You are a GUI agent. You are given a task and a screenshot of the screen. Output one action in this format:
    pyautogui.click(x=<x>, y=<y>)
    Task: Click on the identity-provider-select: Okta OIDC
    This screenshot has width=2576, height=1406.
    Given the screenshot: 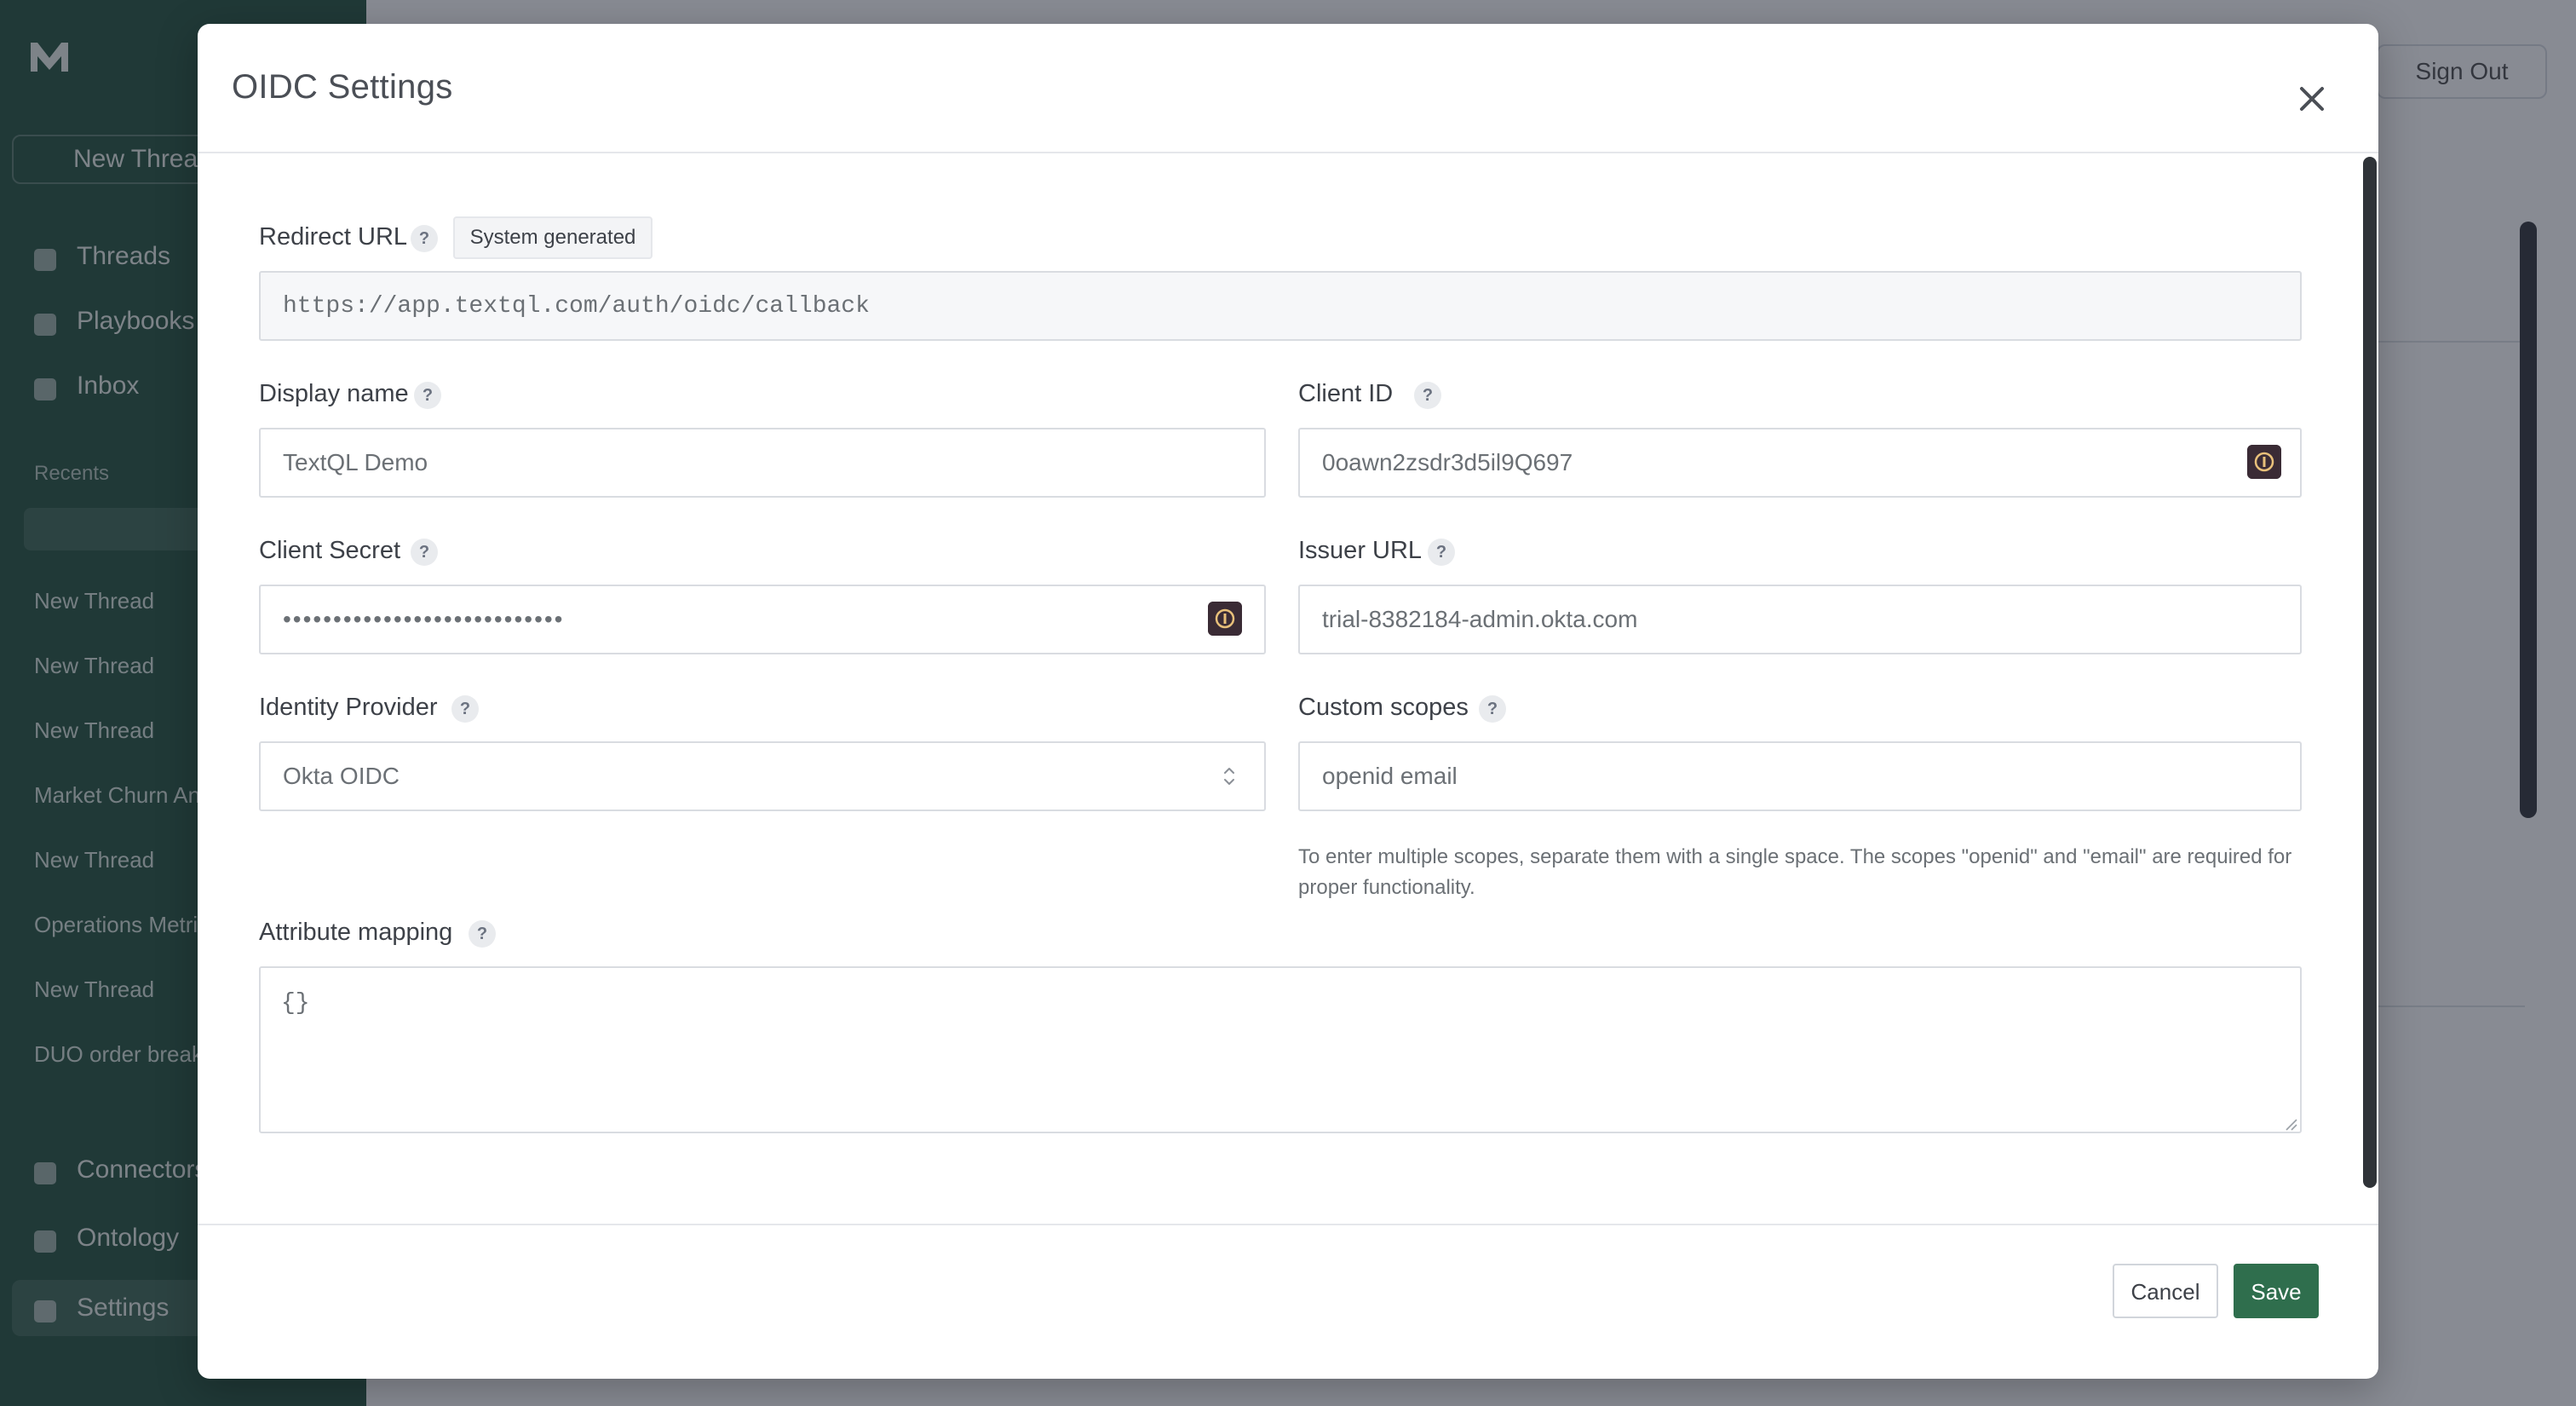 What is the action you would take?
    pyautogui.click(x=763, y=776)
    